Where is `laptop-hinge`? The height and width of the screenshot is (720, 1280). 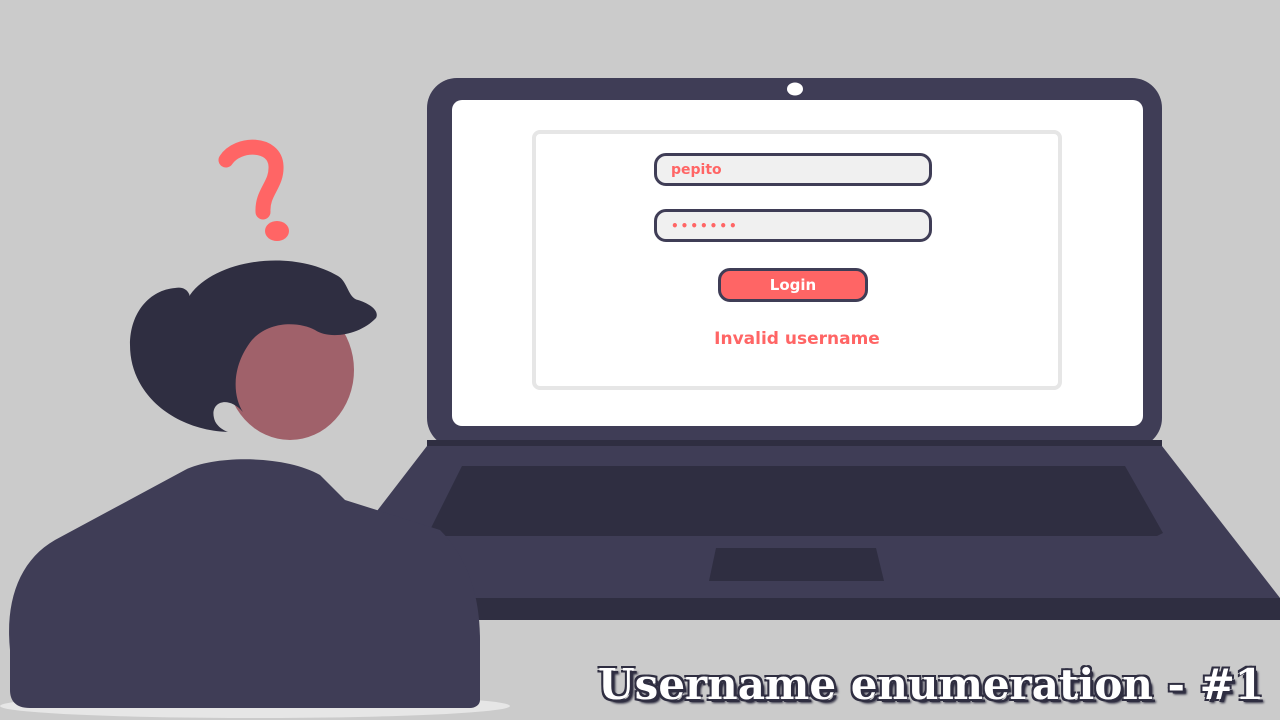
laptop-hinge is located at coordinates (794, 443).